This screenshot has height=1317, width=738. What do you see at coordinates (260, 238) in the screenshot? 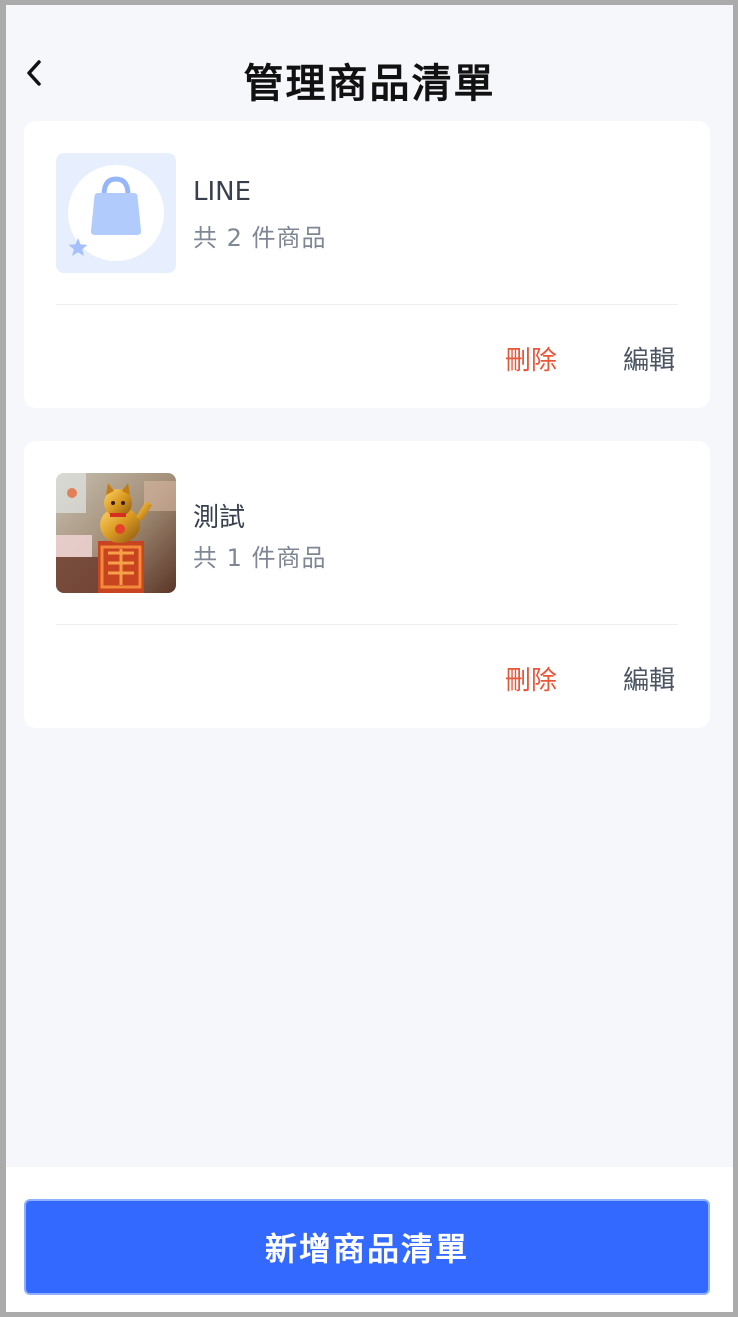
I see `list-count: 共 2 件商品` at bounding box center [260, 238].